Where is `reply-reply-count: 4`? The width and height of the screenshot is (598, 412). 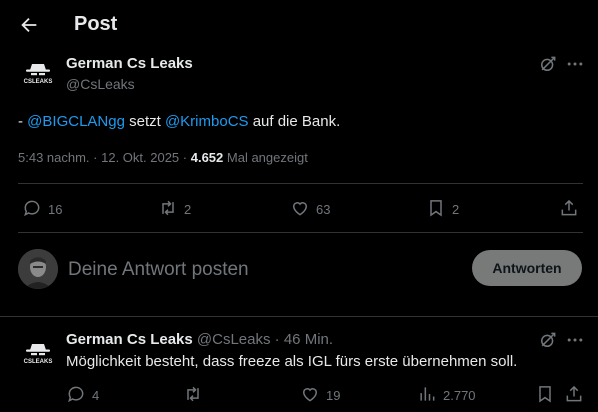 reply-reply-count: 4 is located at coordinates (96, 395).